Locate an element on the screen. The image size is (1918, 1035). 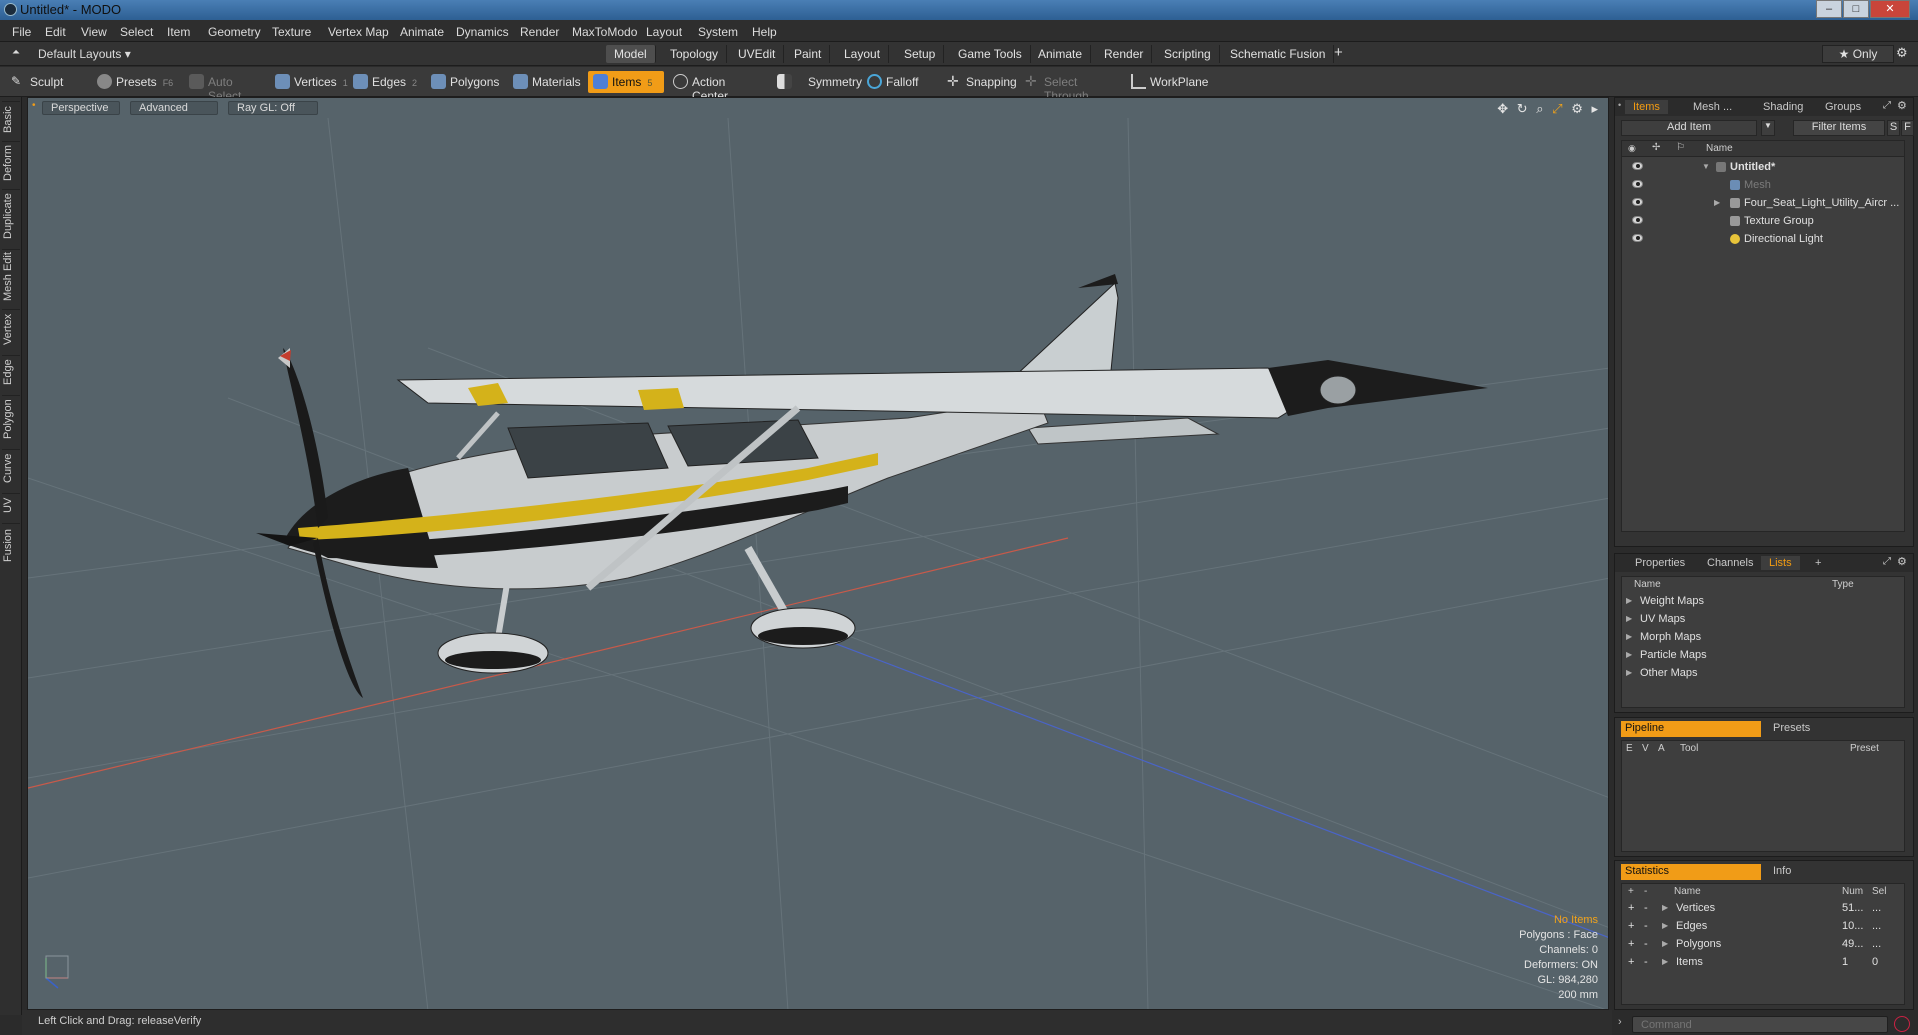
stats-row-items: + - ▶ Items 1 0 is located at coordinates (1763, 963).